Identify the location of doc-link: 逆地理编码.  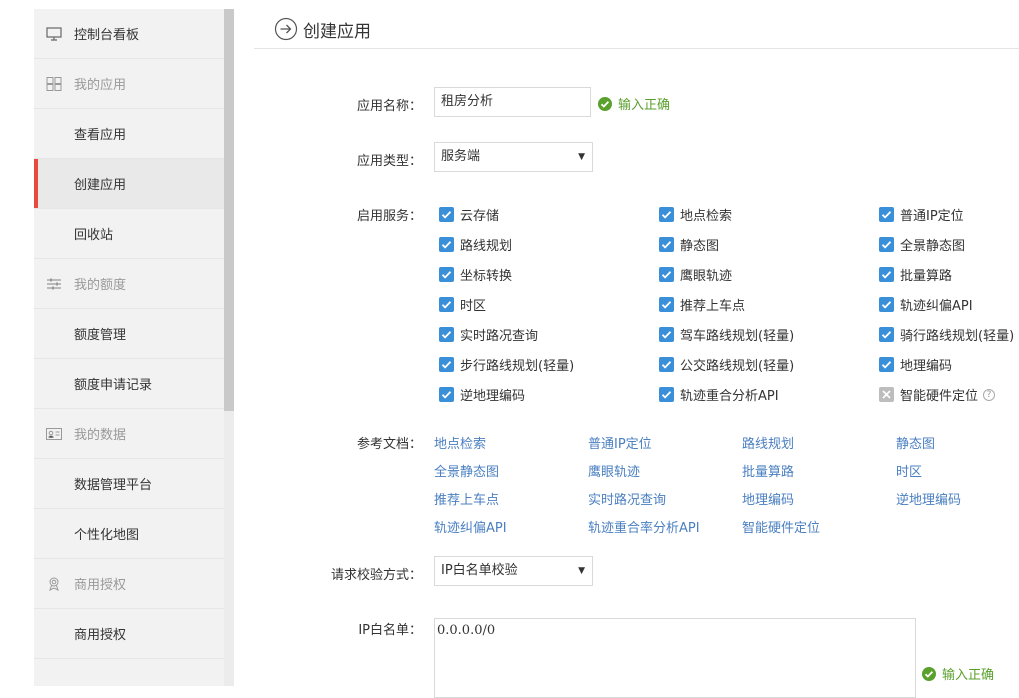
(928, 498).